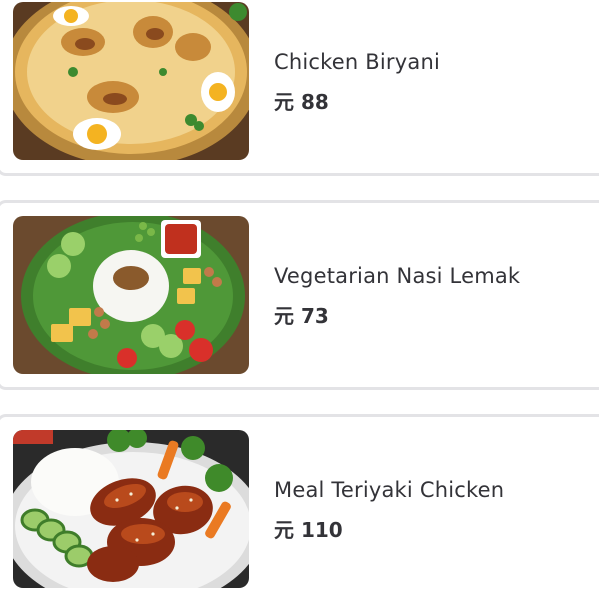  Describe the element at coordinates (301, 316) in the screenshot. I see `dish-price: 元 73` at that location.